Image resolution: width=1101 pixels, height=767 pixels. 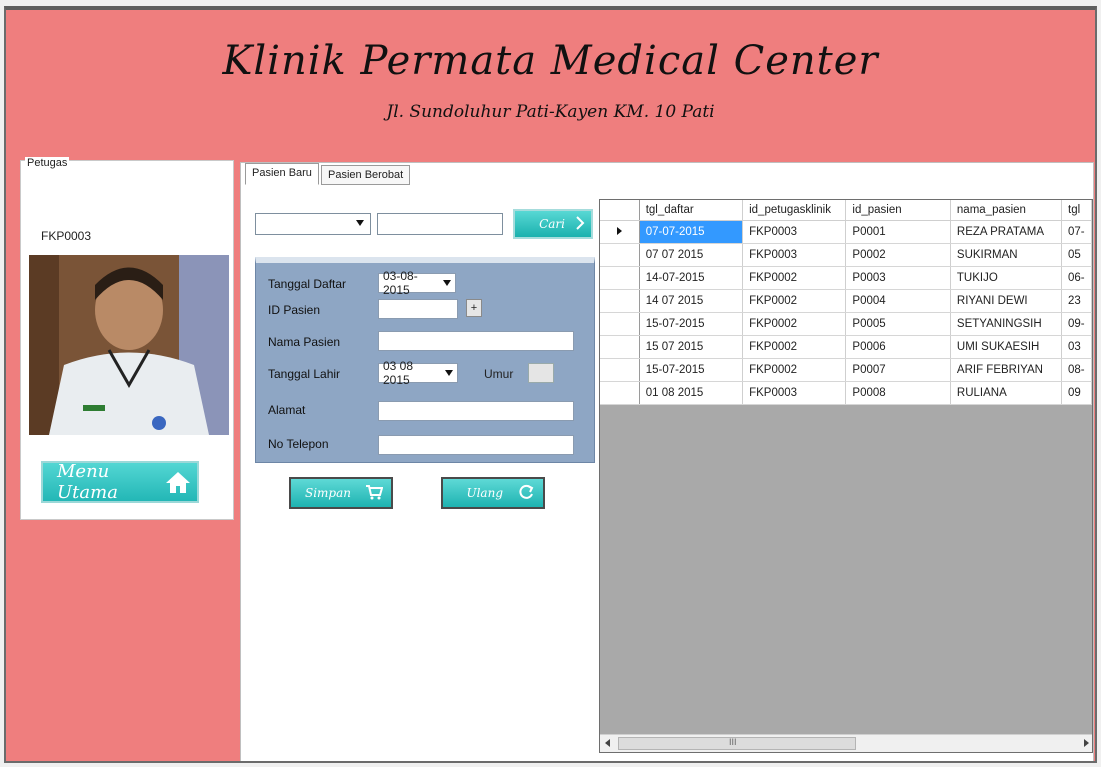 I want to click on table-cell: 14 07 2015, so click(x=691, y=301).